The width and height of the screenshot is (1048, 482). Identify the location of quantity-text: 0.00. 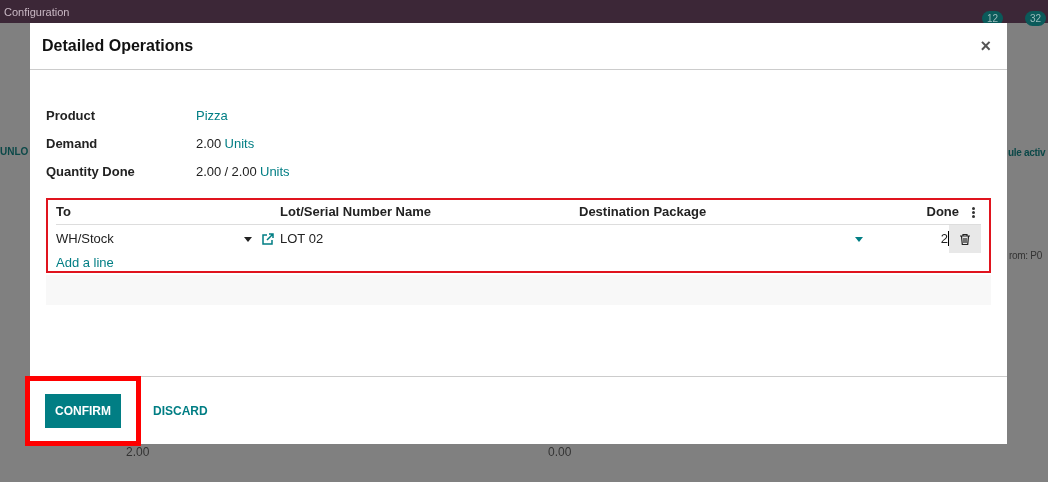
(560, 452).